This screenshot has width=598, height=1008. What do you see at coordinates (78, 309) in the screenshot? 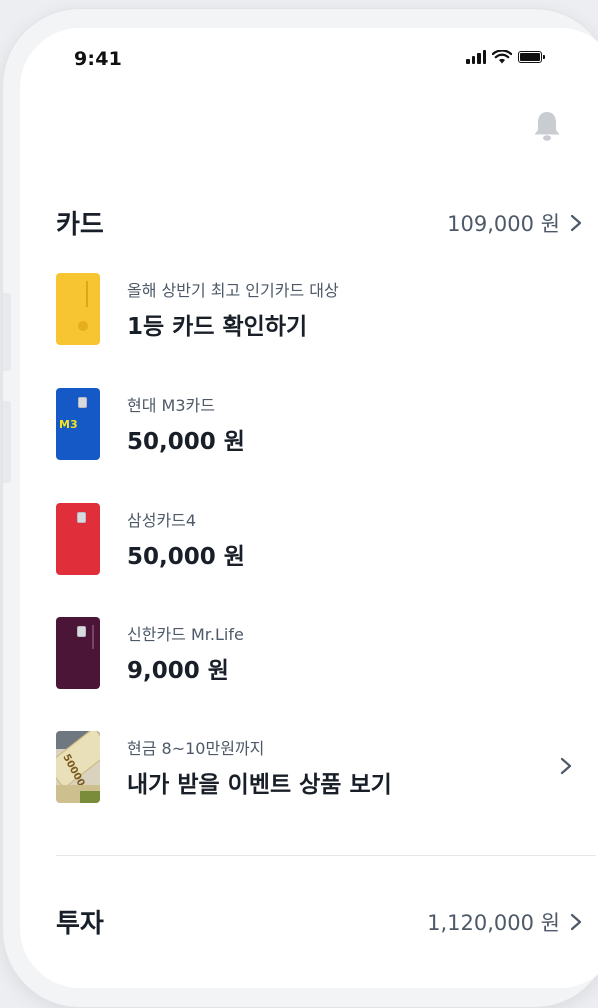
I see `yellow-card-icon` at bounding box center [78, 309].